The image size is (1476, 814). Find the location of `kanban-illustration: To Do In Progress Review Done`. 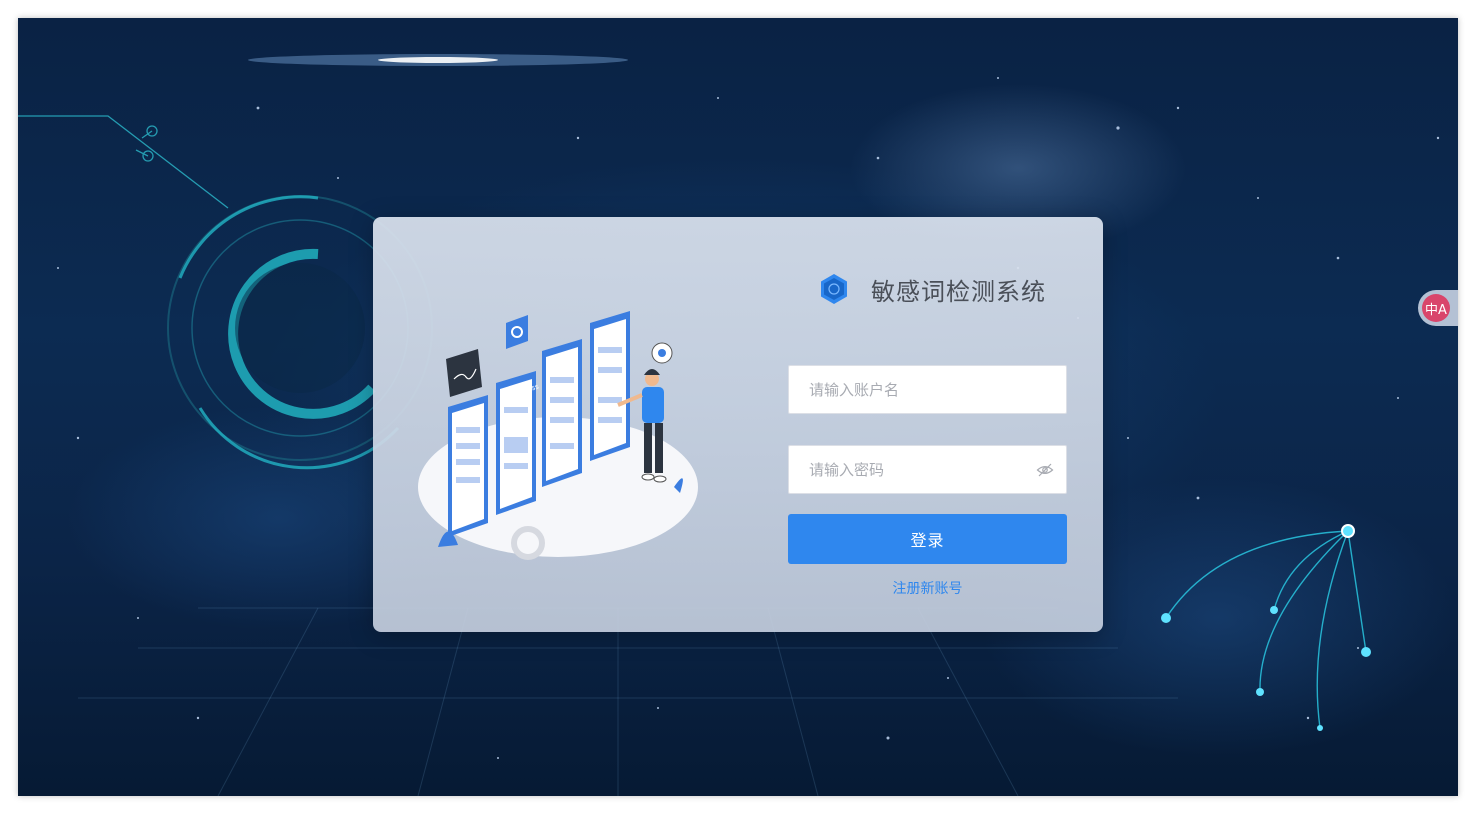

kanban-illustration: To Do In Progress Review Done is located at coordinates (558, 435).